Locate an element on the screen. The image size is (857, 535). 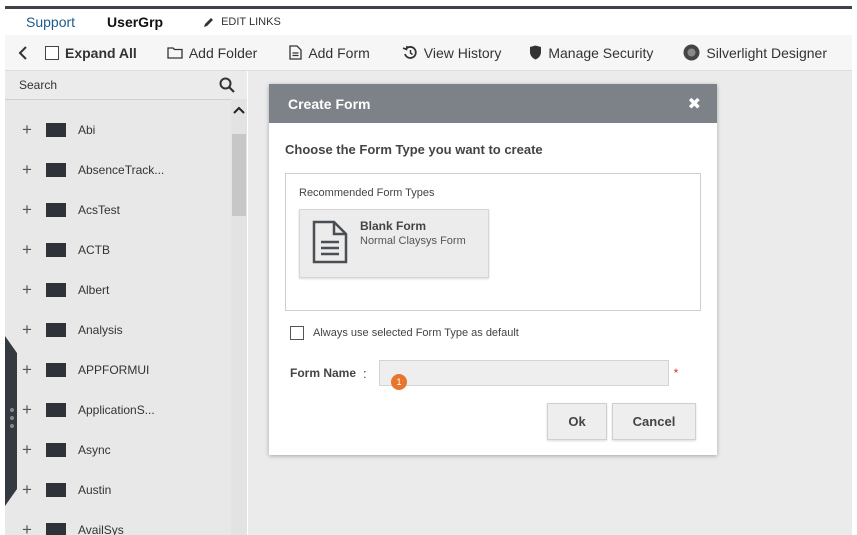
form-name-row: Form Name : * is located at coordinates (484, 373).